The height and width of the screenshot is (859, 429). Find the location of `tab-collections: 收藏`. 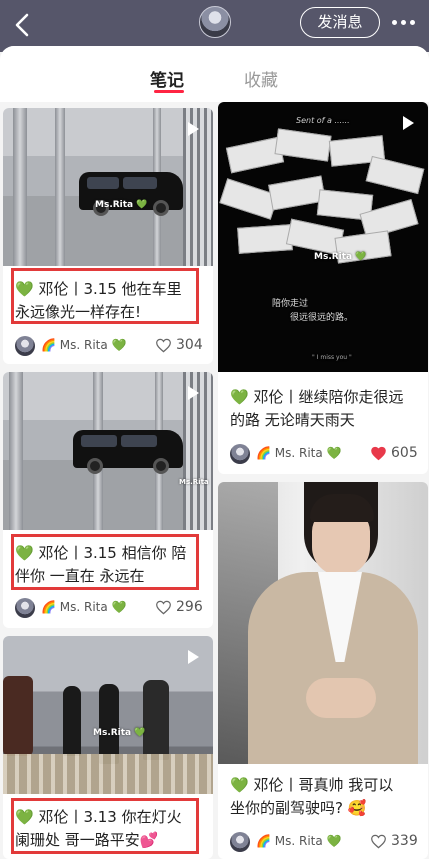

tab-collections: 收藏 is located at coordinates (261, 78).